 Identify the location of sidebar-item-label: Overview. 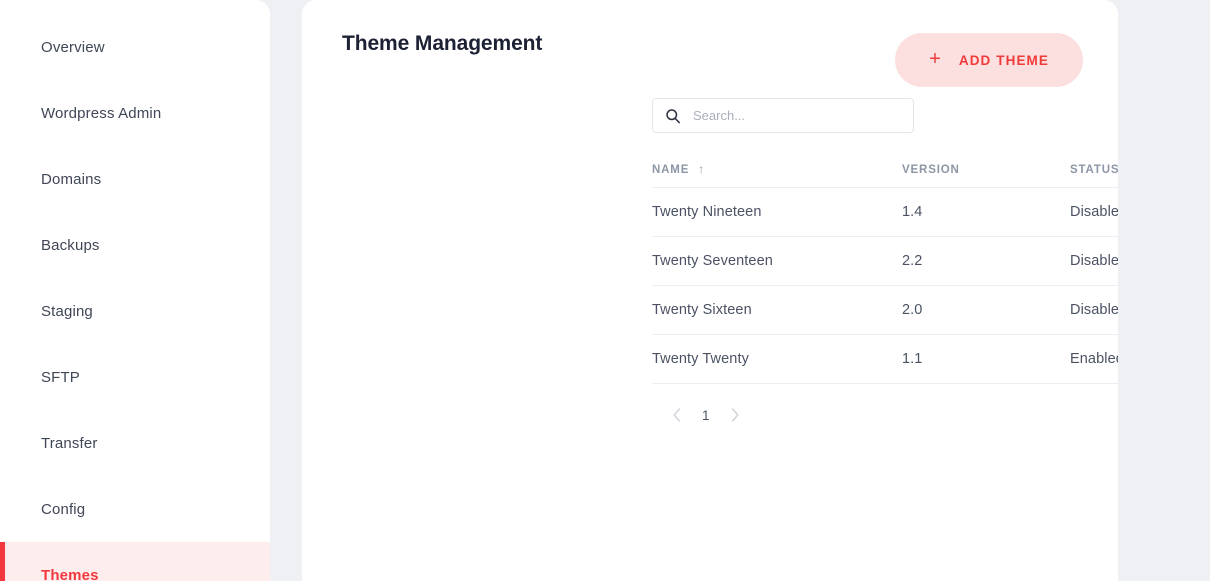
(73, 47).